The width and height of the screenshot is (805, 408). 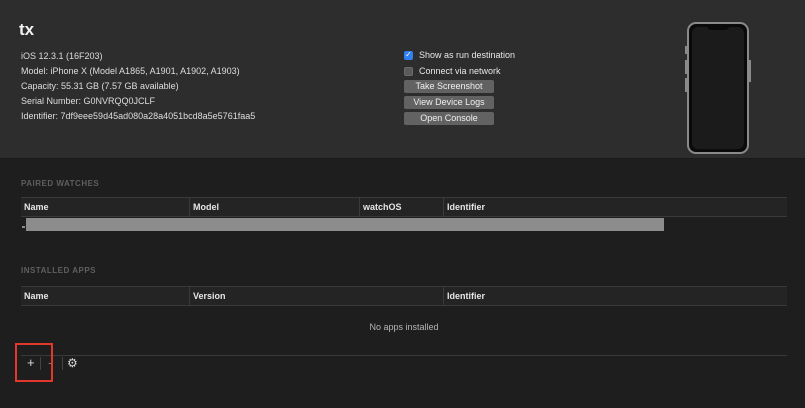 What do you see at coordinates (62, 56) in the screenshot?
I see `device-ios-version: iOS 12.3.1 (16F203)` at bounding box center [62, 56].